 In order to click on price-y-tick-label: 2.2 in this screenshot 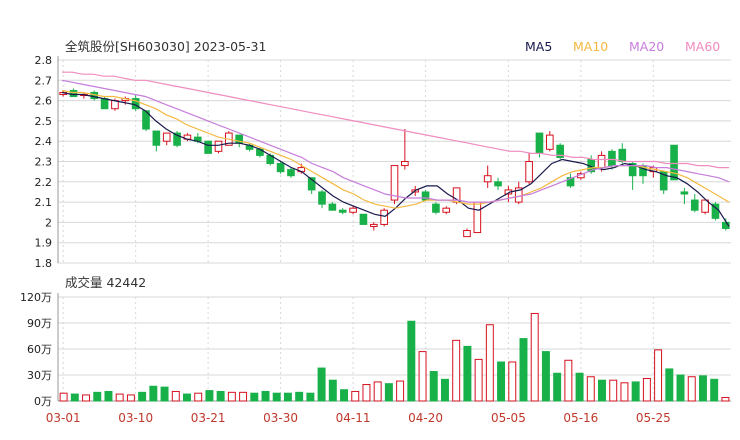, I will do `click(44, 182)`.